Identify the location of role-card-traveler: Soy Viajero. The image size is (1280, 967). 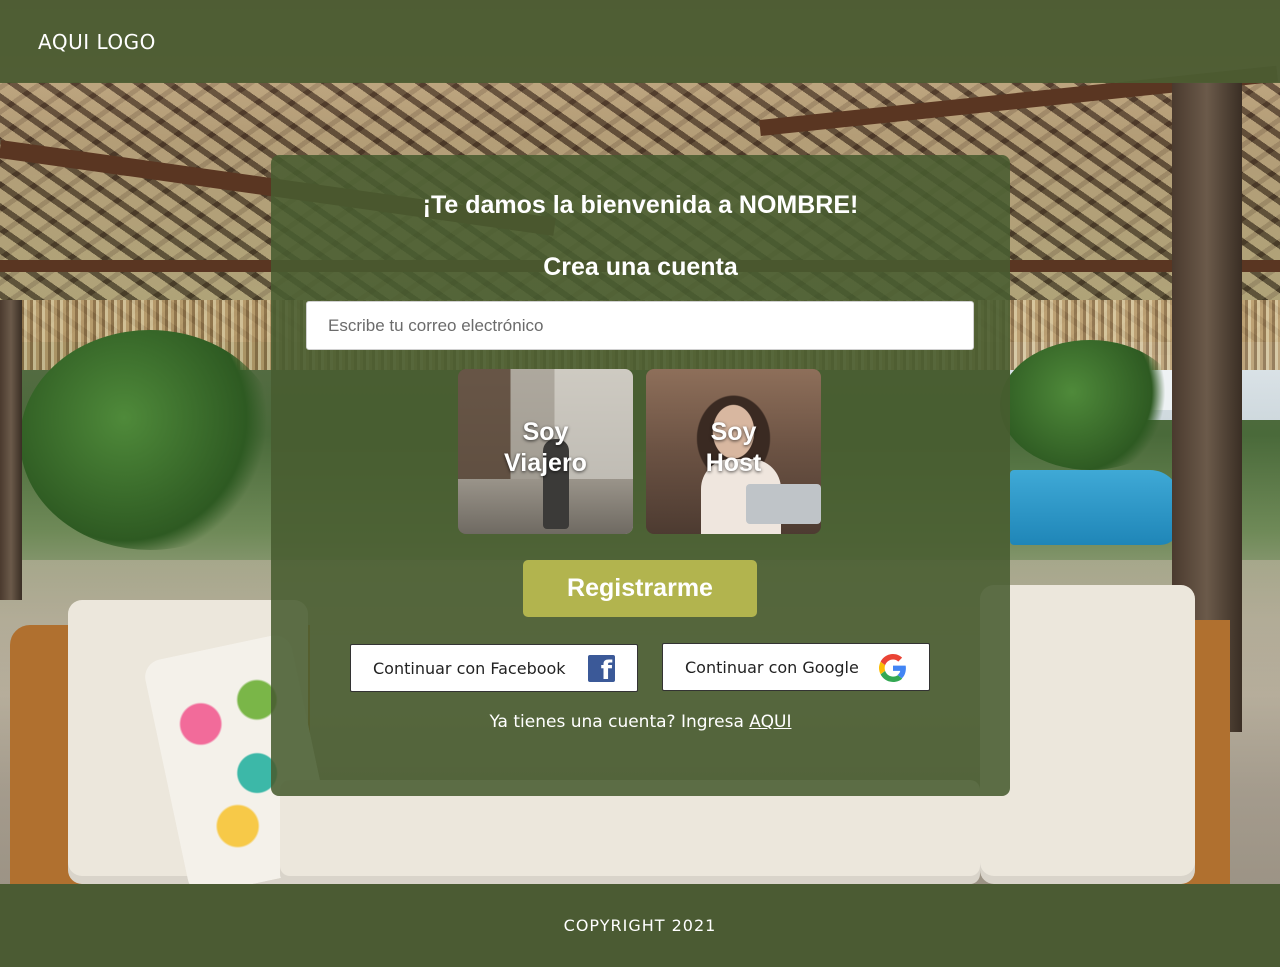
(545, 451).